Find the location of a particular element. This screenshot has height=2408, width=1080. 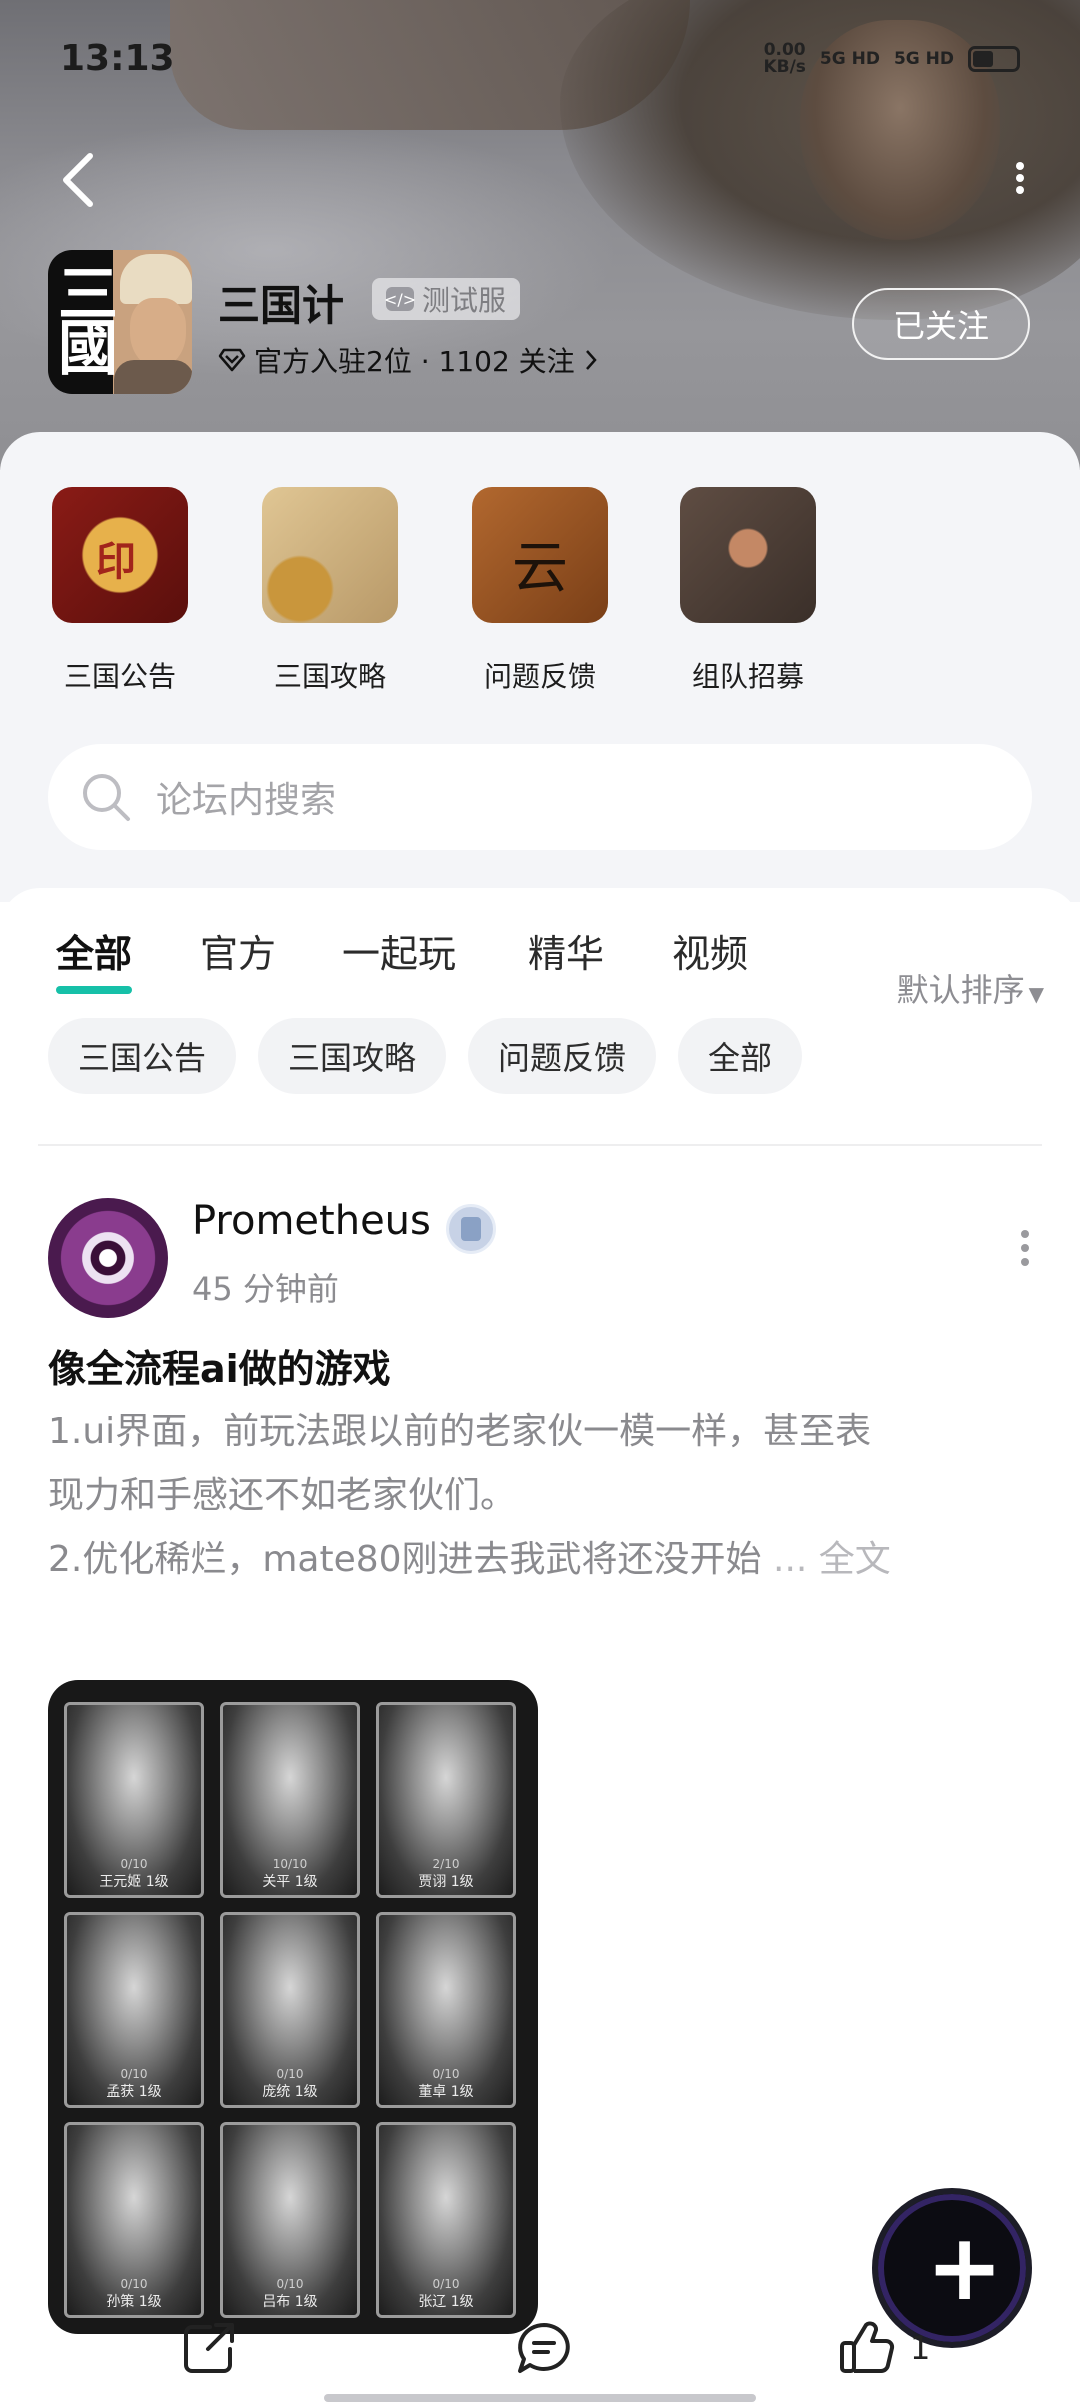

category-label: 三国公告 is located at coordinates (119, 676).